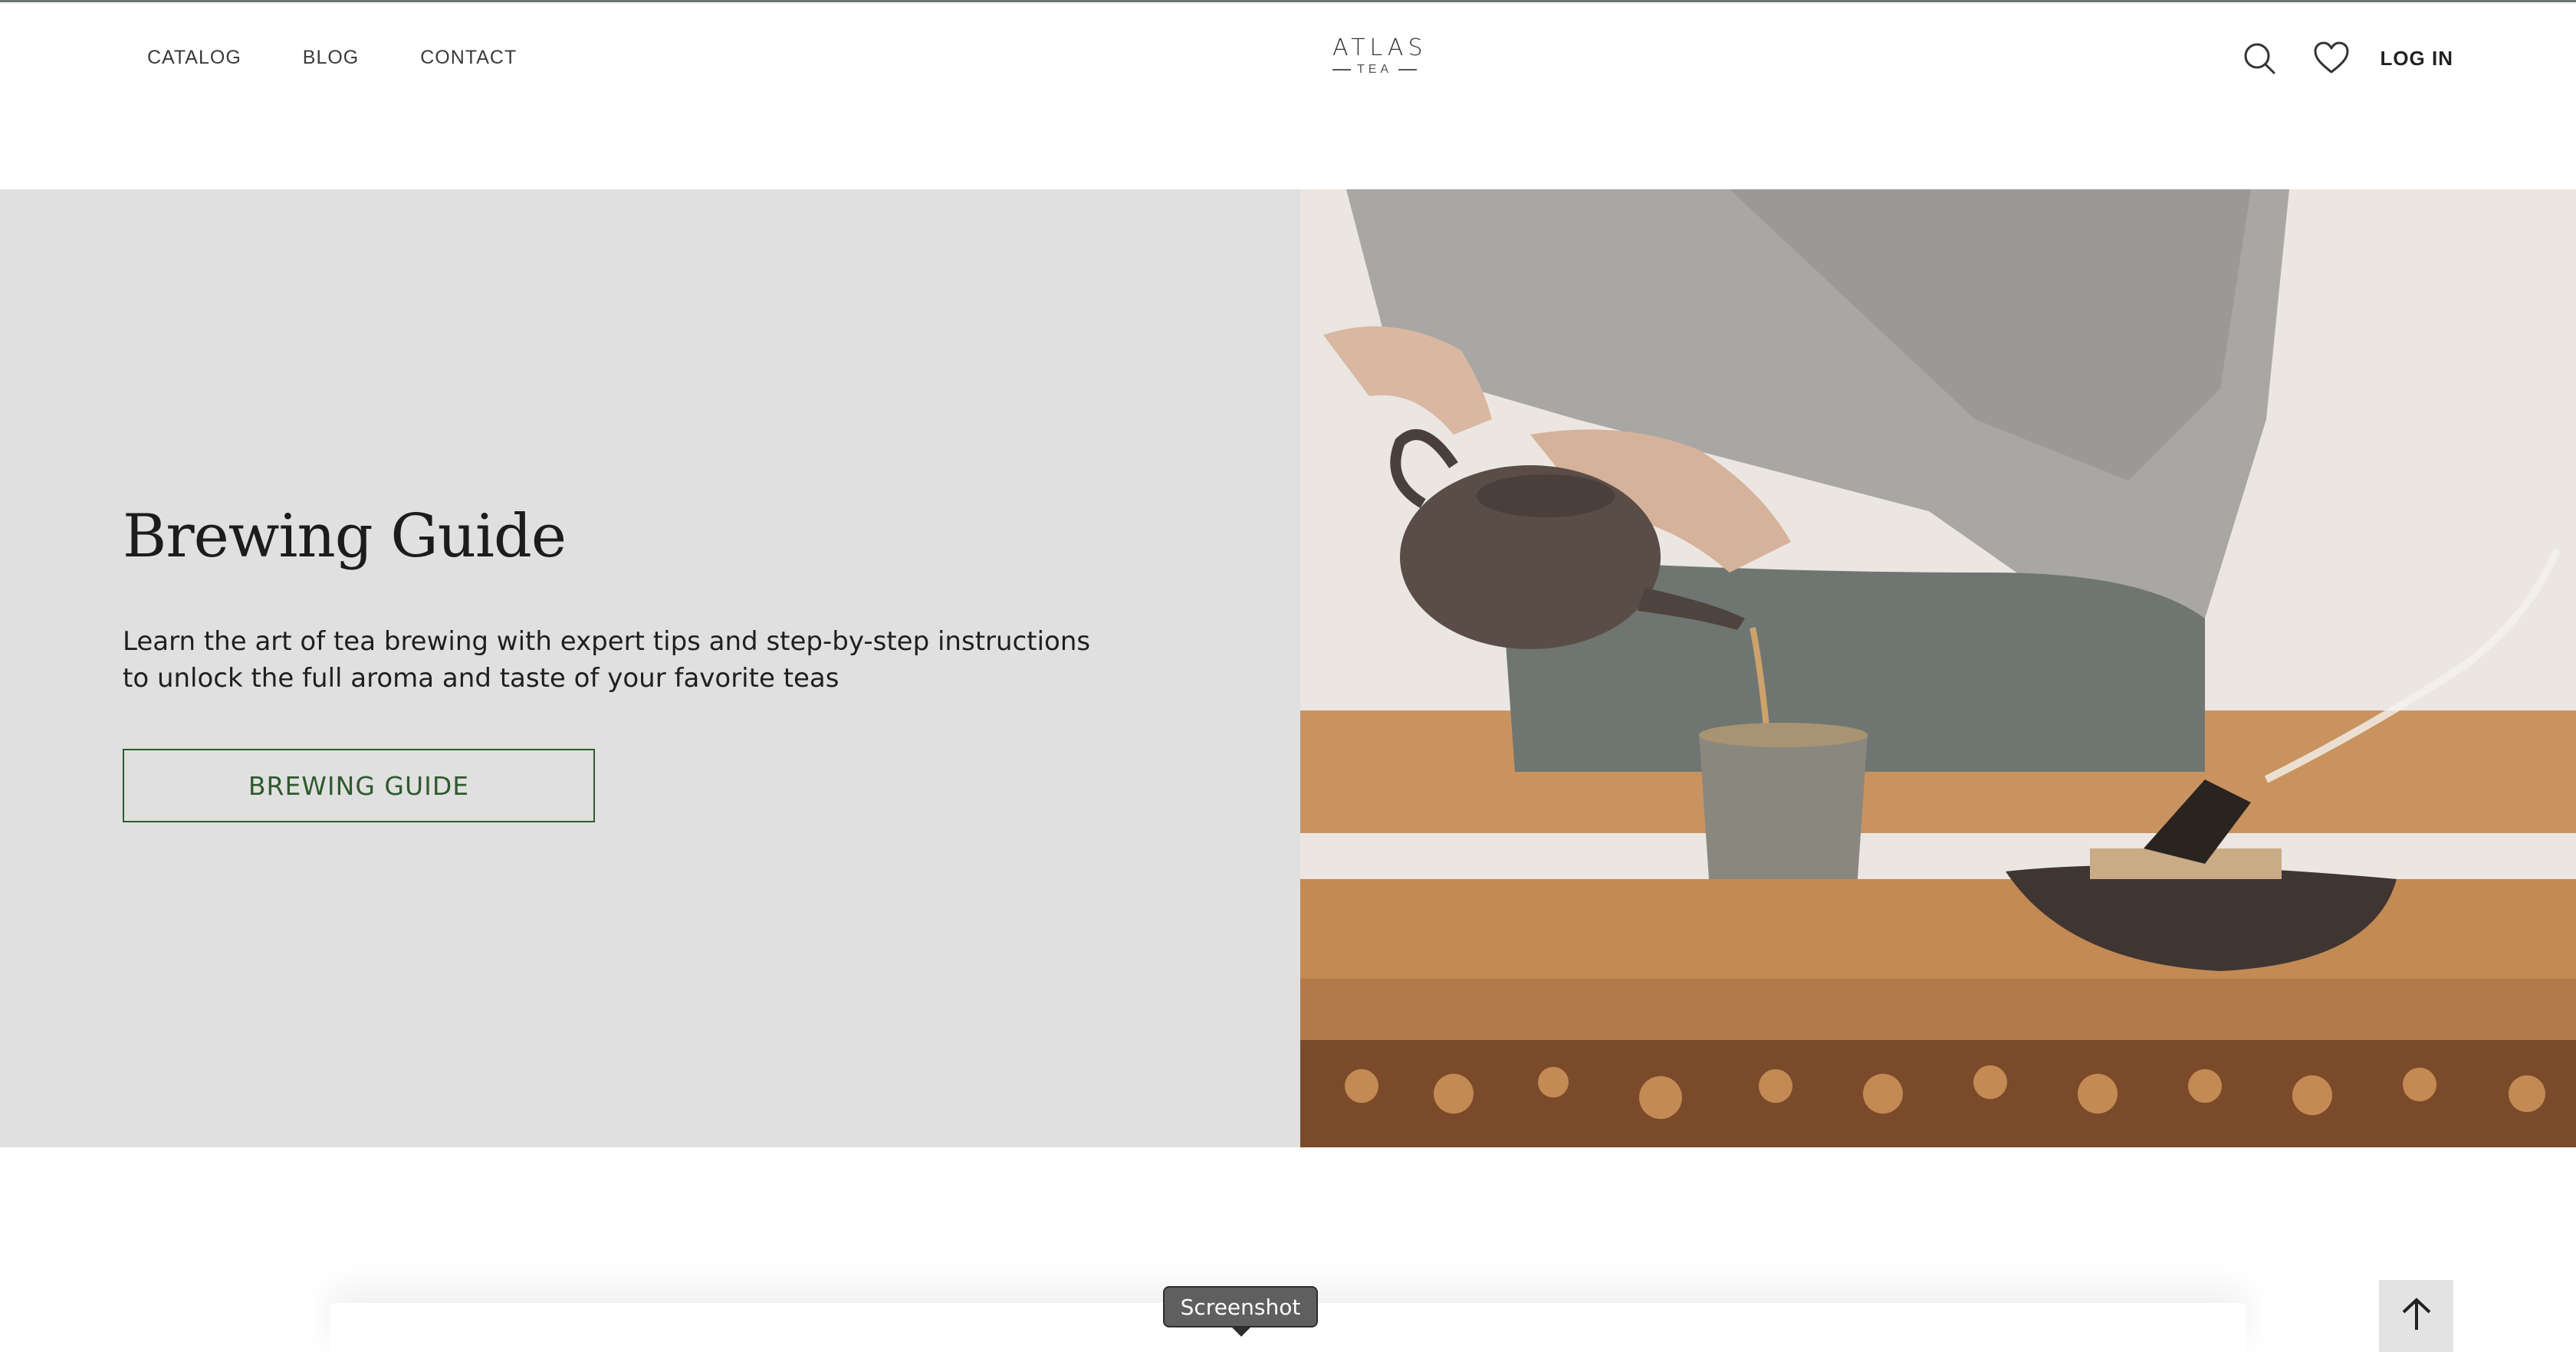  Describe the element at coordinates (1342, 70) in the screenshot. I see `logo-line-left` at that location.